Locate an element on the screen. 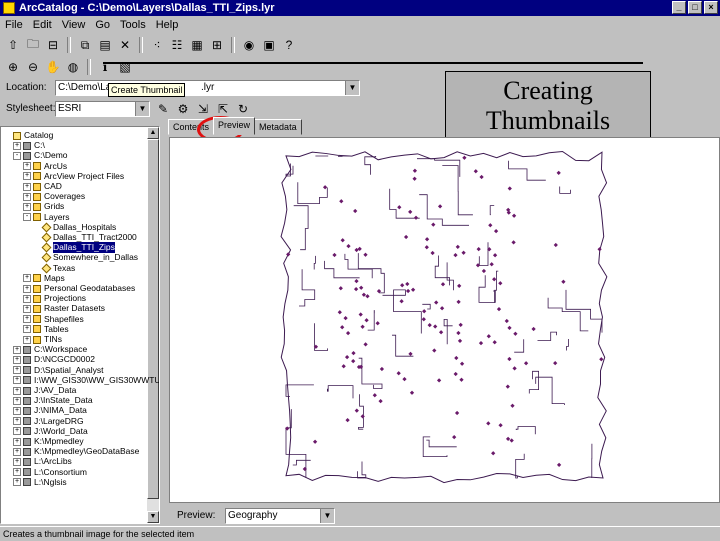 Image resolution: width=720 pixels, height=541 pixels. identify-icon: ℹ is located at coordinates (105, 67).